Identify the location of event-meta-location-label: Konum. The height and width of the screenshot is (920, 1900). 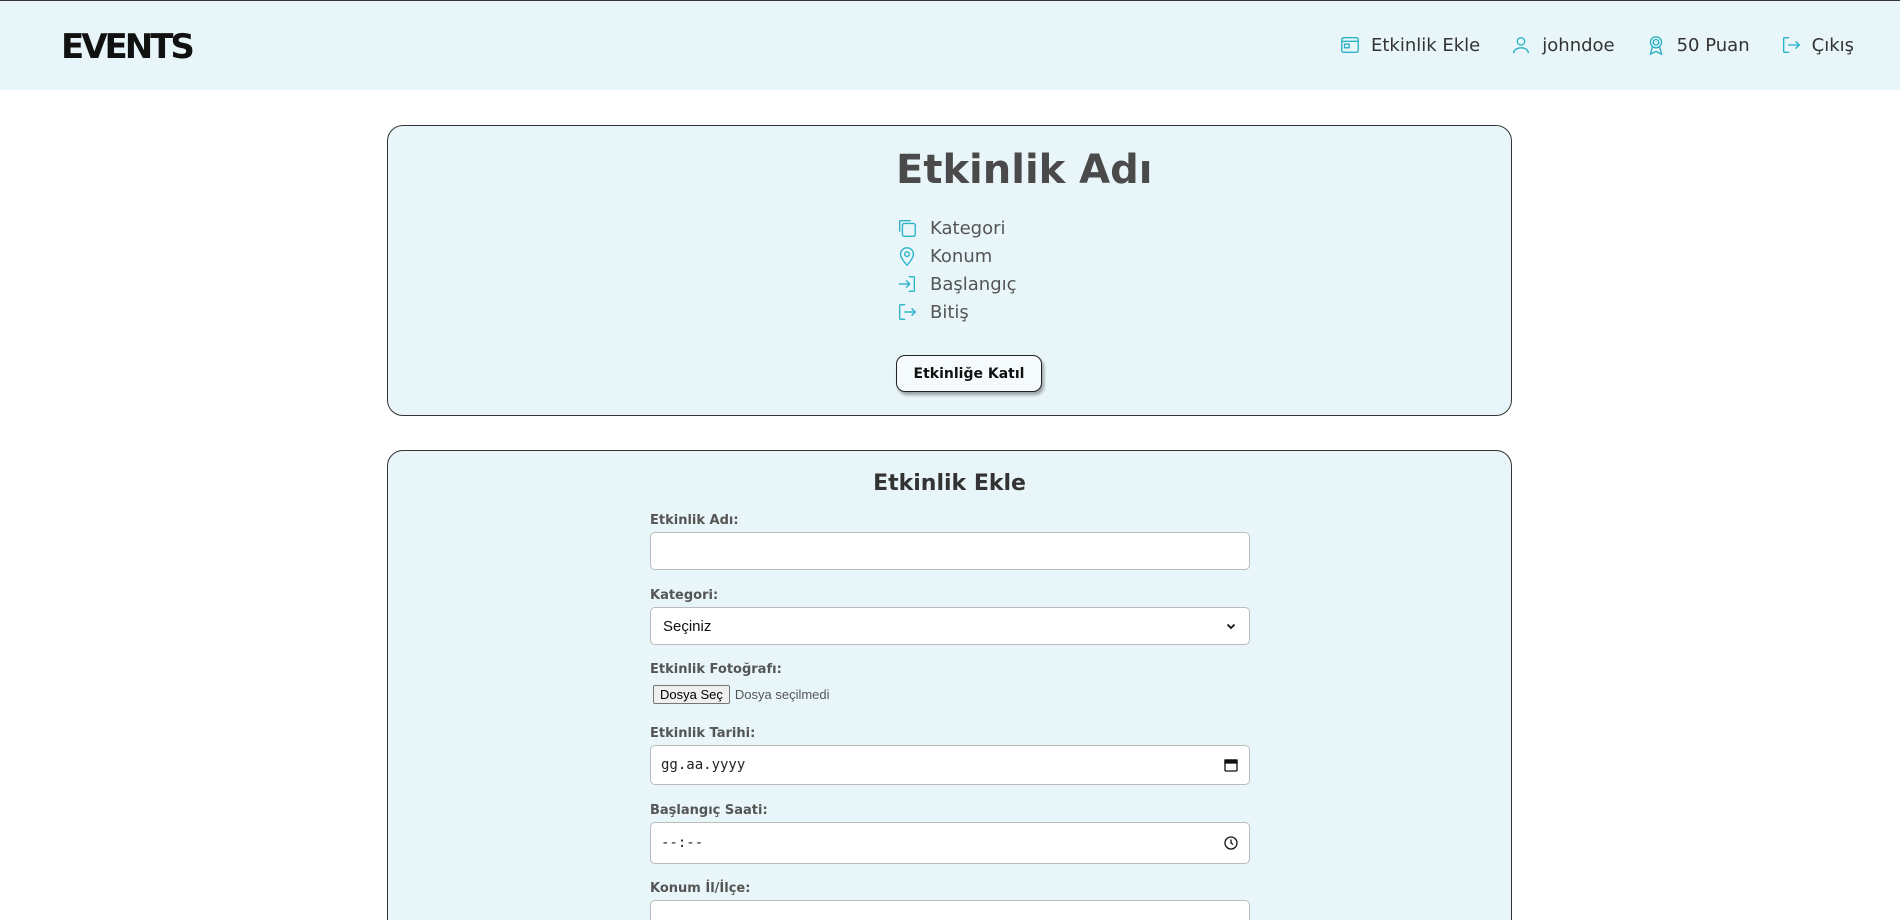
(961, 256).